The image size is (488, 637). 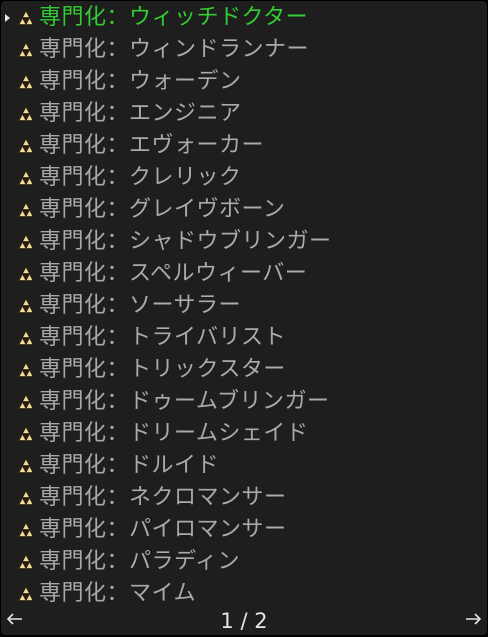 I want to click on list-item: 専門化：トリックスター, so click(x=244, y=370).